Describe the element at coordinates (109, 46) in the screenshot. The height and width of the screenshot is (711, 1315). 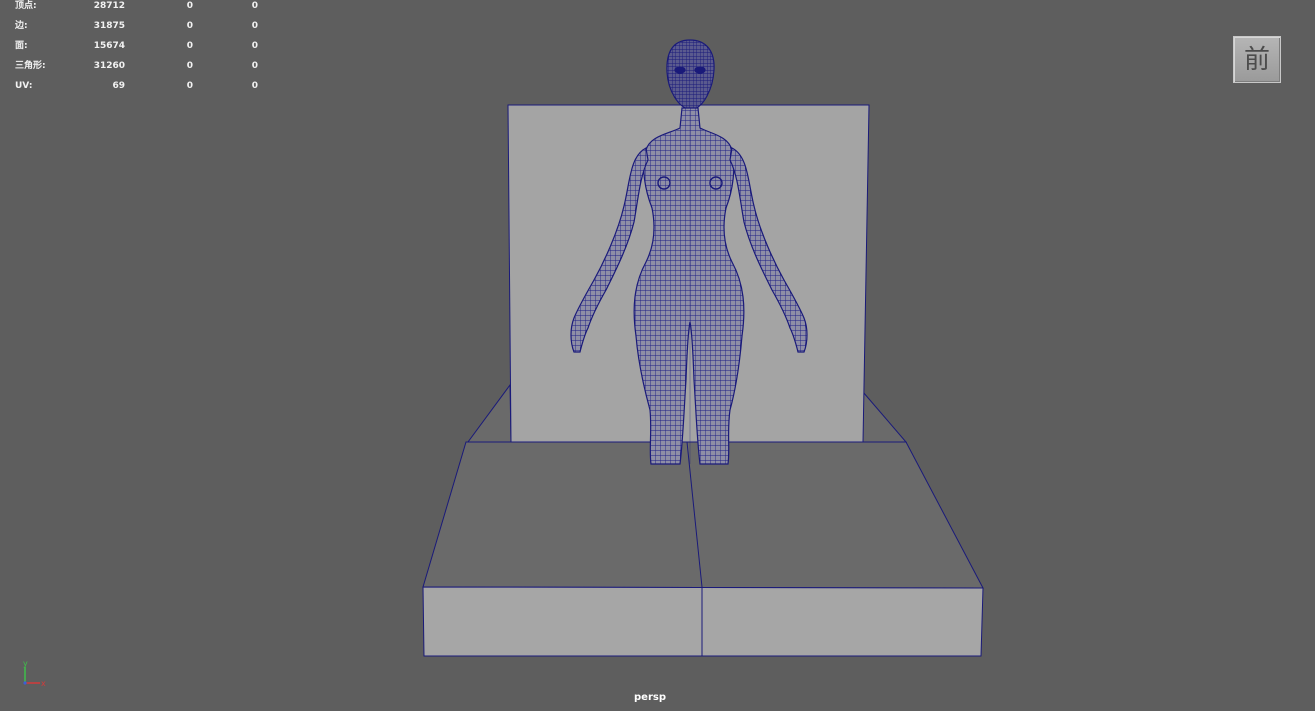
I see `hud-value: 15674` at that location.